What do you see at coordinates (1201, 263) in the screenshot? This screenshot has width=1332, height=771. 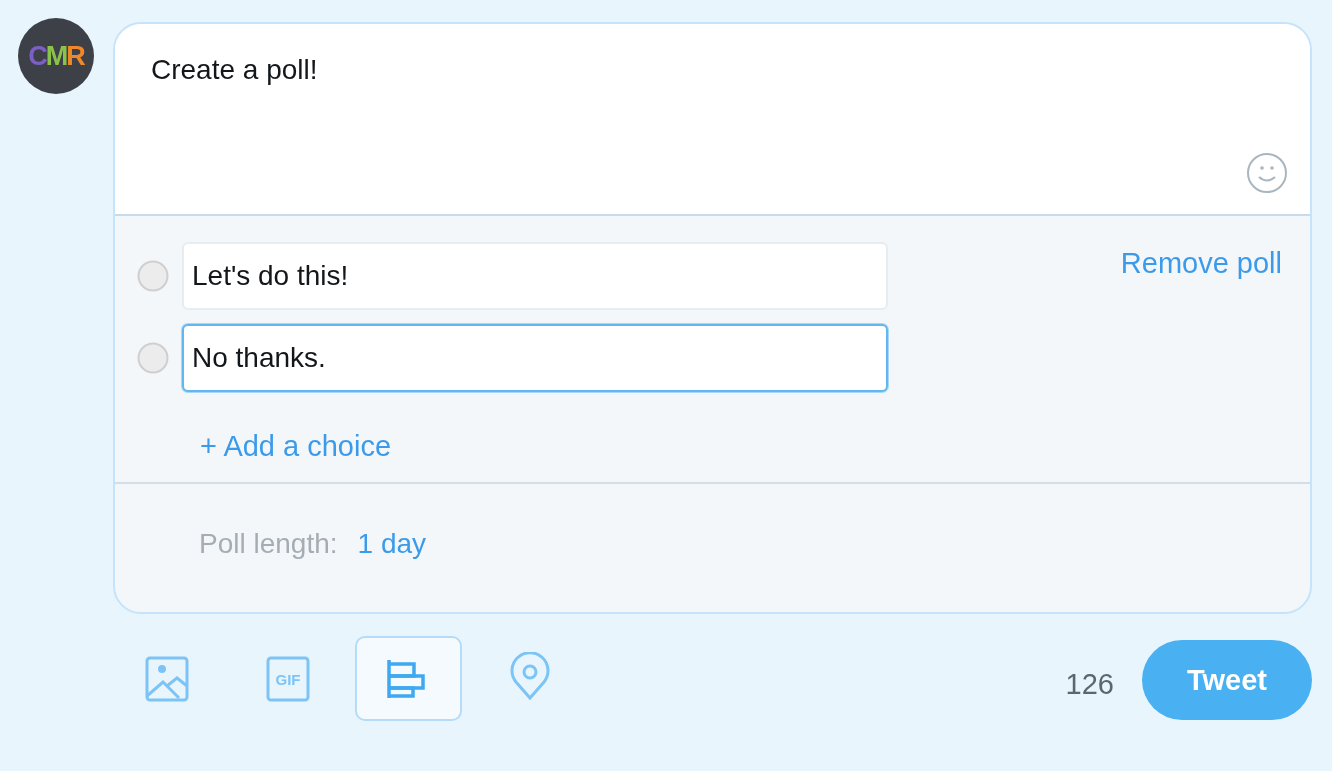 I see `remove-poll-link: Remove poll` at bounding box center [1201, 263].